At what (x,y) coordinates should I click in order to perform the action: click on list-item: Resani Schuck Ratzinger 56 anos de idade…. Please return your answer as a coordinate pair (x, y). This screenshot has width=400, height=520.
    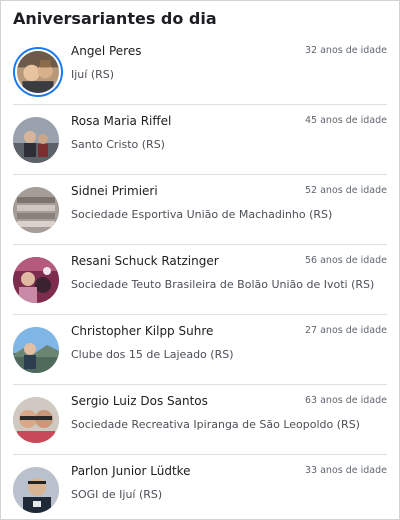
    Looking at the image, I should click on (200, 280).